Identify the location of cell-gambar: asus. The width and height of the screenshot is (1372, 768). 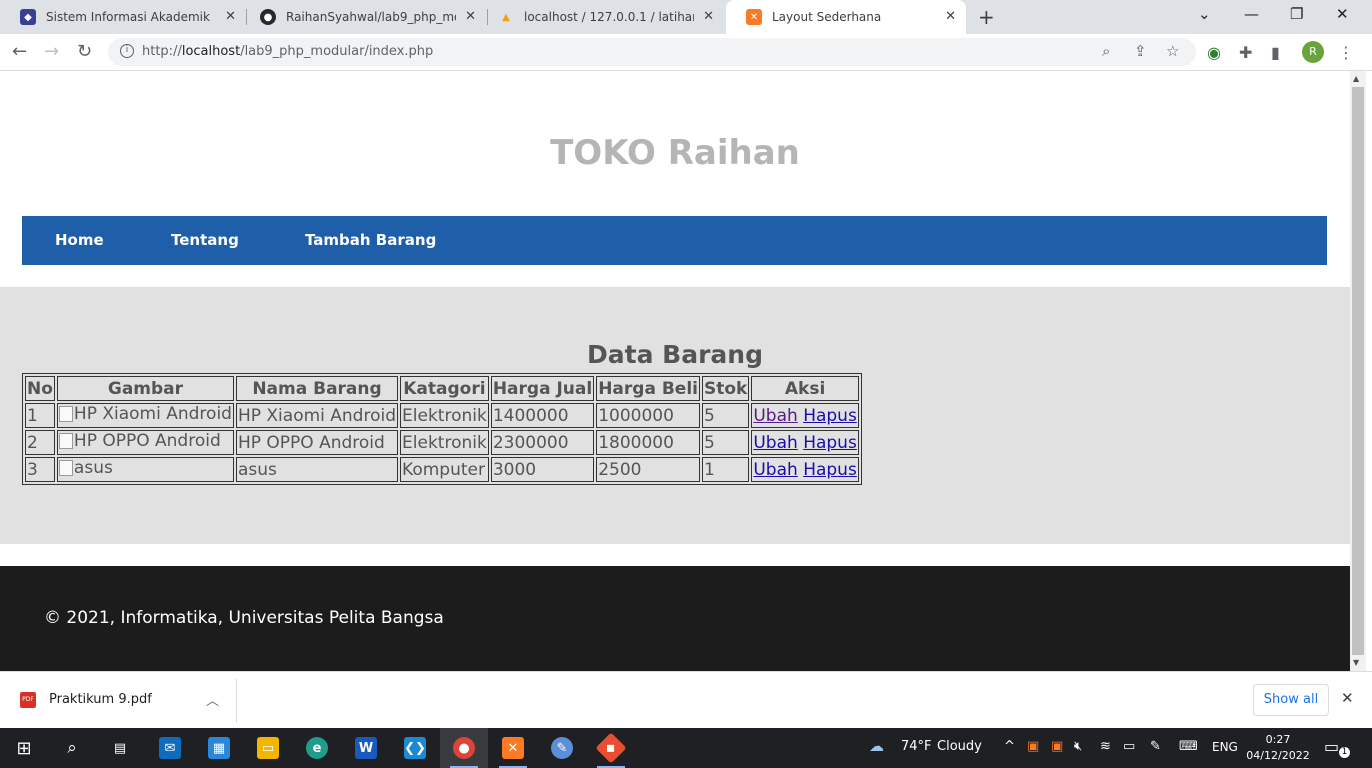
(145, 469).